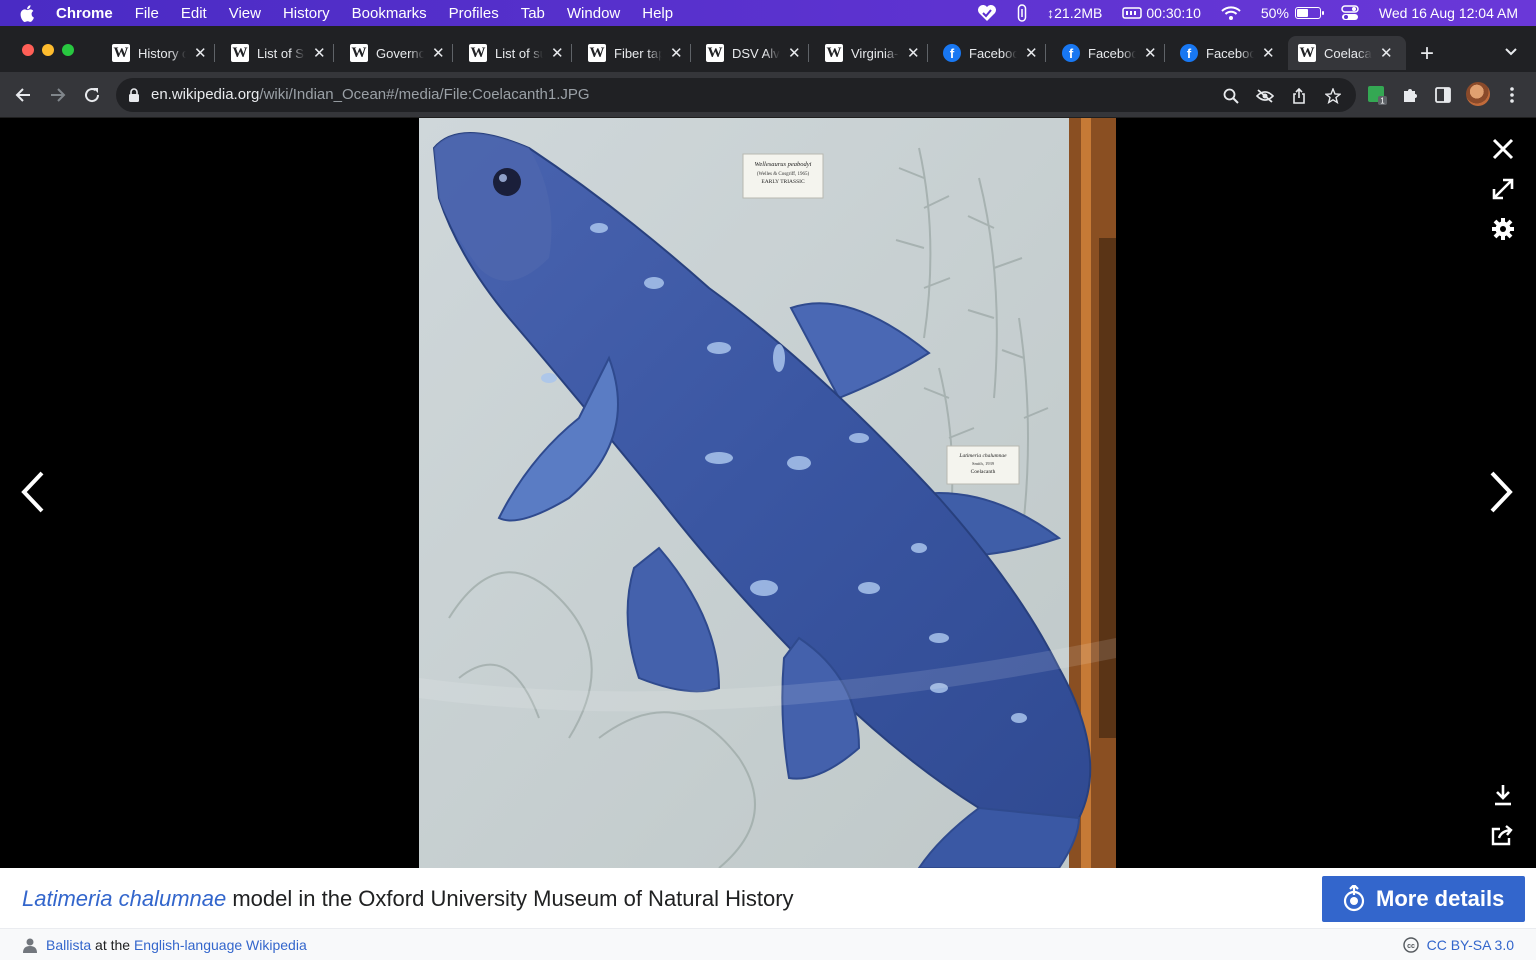 This screenshot has width=1536, height=960. Describe the element at coordinates (783, 174) in the screenshot. I see `specimen-label-top-authority: (Welles & Cosgriff, 1965)` at that location.